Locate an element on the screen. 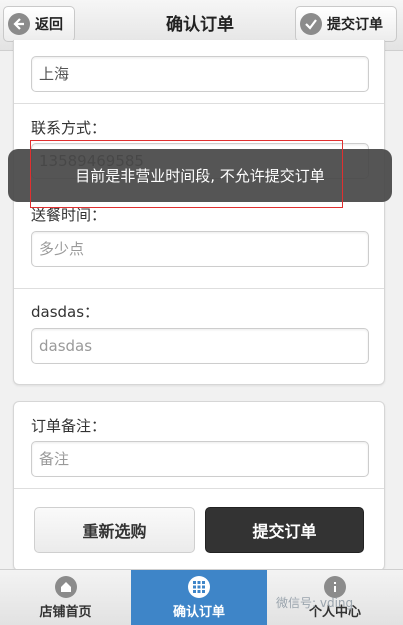  nav-item-confirm-order: 确认订单 is located at coordinates (199, 597).